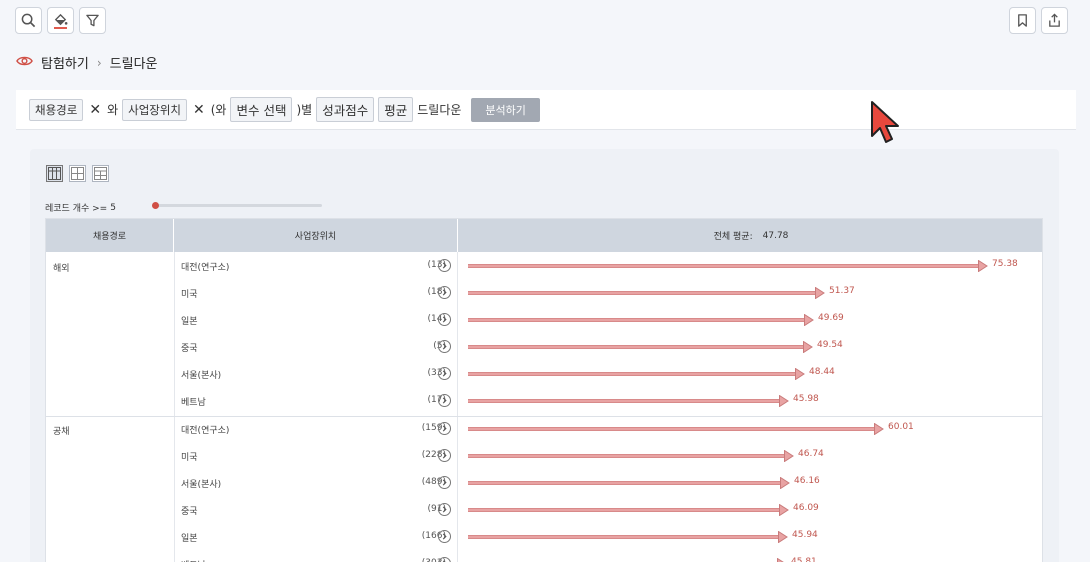 The height and width of the screenshot is (562, 1090). I want to click on table-row: 대전(연구소) (13) 75.38, so click(608, 266).